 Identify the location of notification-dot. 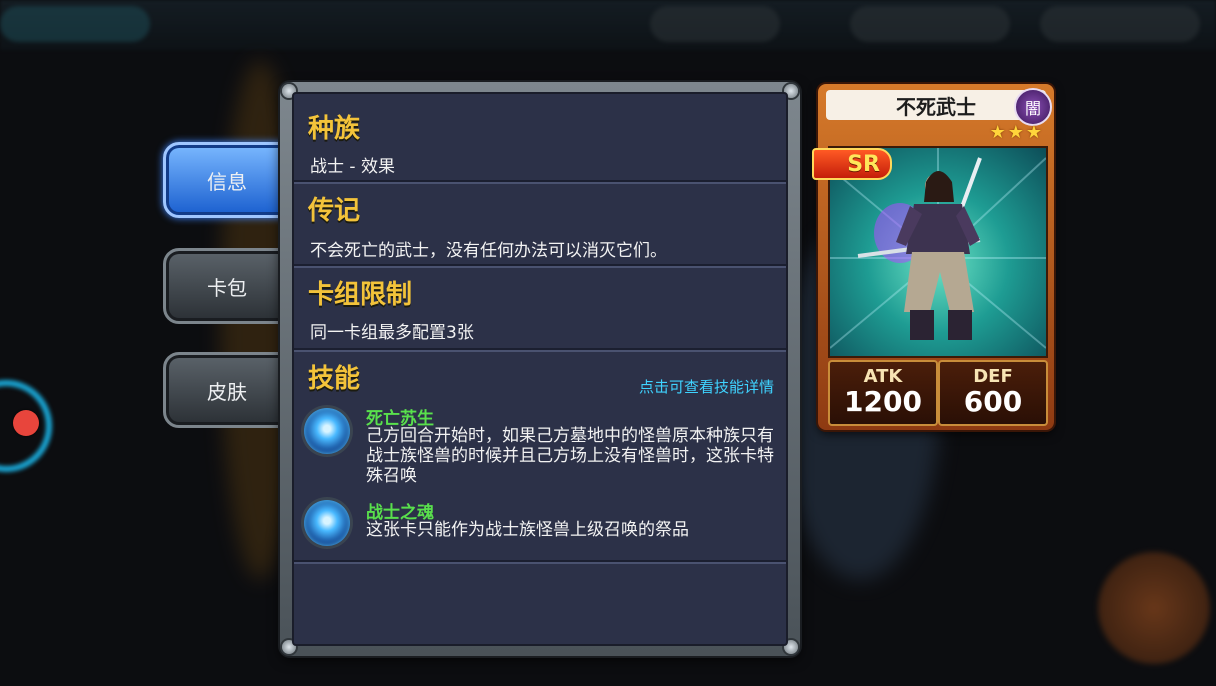
(26, 423).